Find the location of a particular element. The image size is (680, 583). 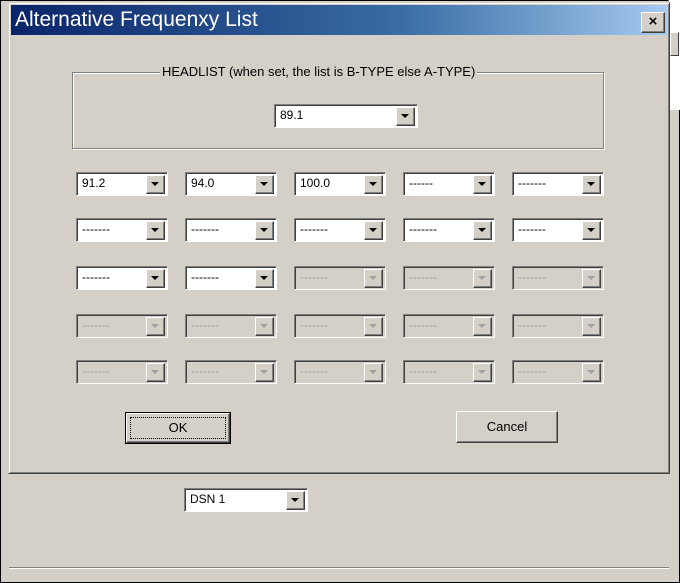

dialog-title: Alternative Frequenxy List is located at coordinates (136, 19).